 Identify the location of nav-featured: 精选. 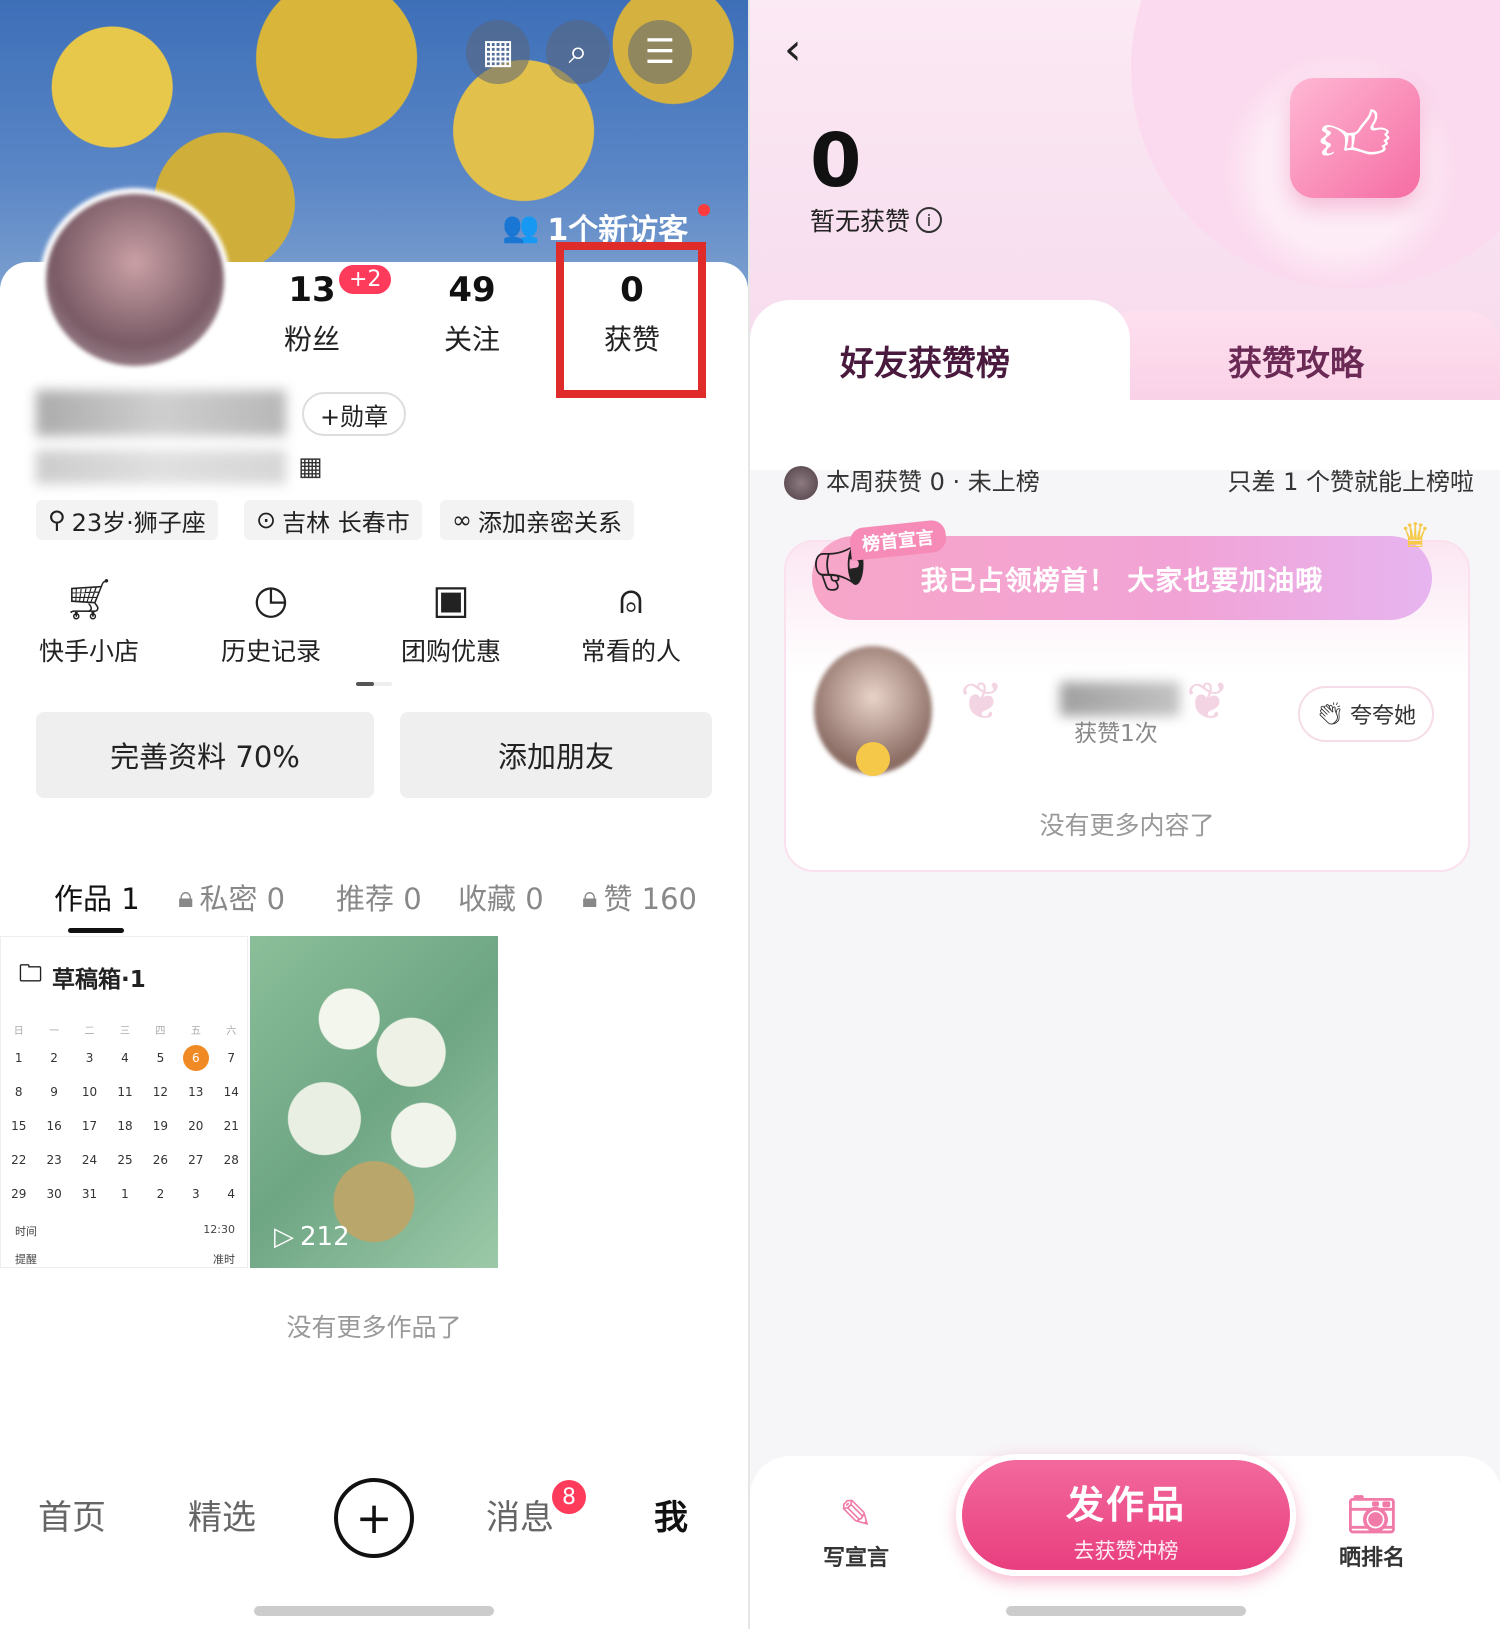
(222, 1514).